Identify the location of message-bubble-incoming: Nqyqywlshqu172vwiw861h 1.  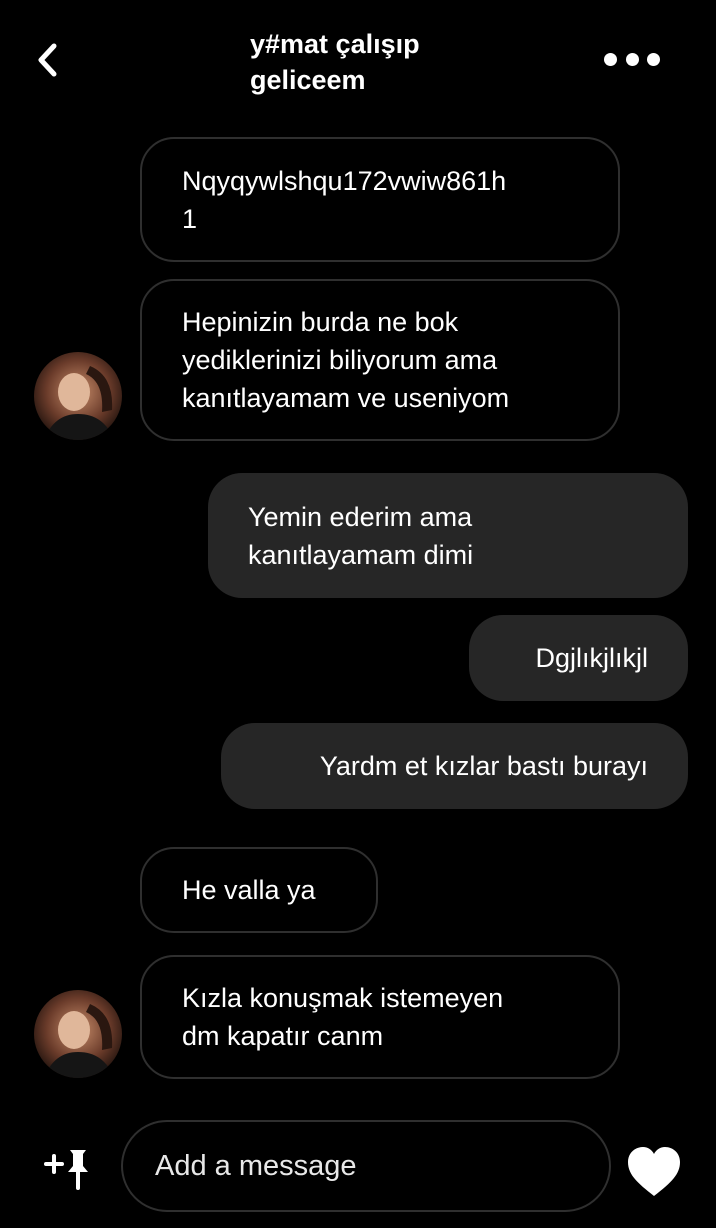
(380, 199).